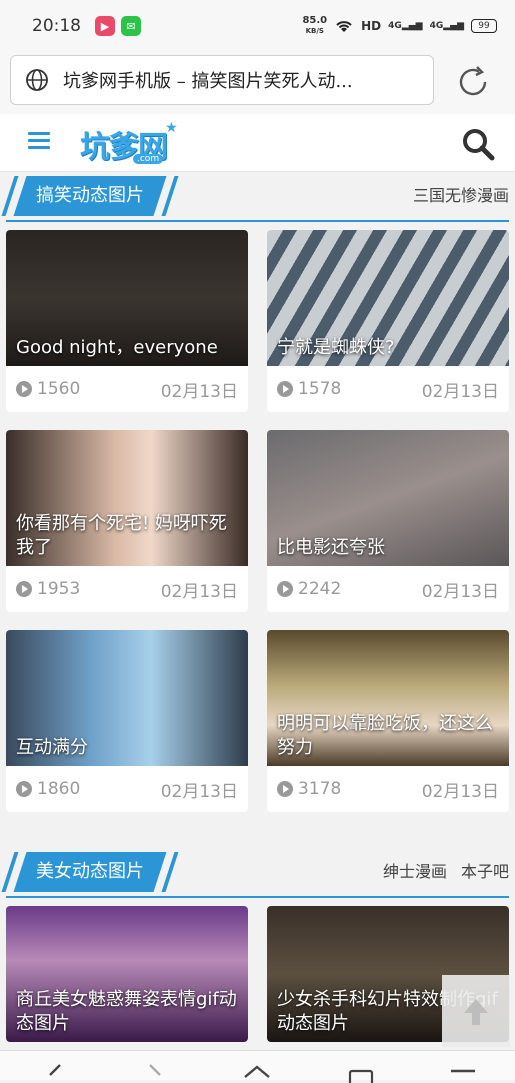  Describe the element at coordinates (52, 747) in the screenshot. I see `card-caption: 互动满分` at that location.